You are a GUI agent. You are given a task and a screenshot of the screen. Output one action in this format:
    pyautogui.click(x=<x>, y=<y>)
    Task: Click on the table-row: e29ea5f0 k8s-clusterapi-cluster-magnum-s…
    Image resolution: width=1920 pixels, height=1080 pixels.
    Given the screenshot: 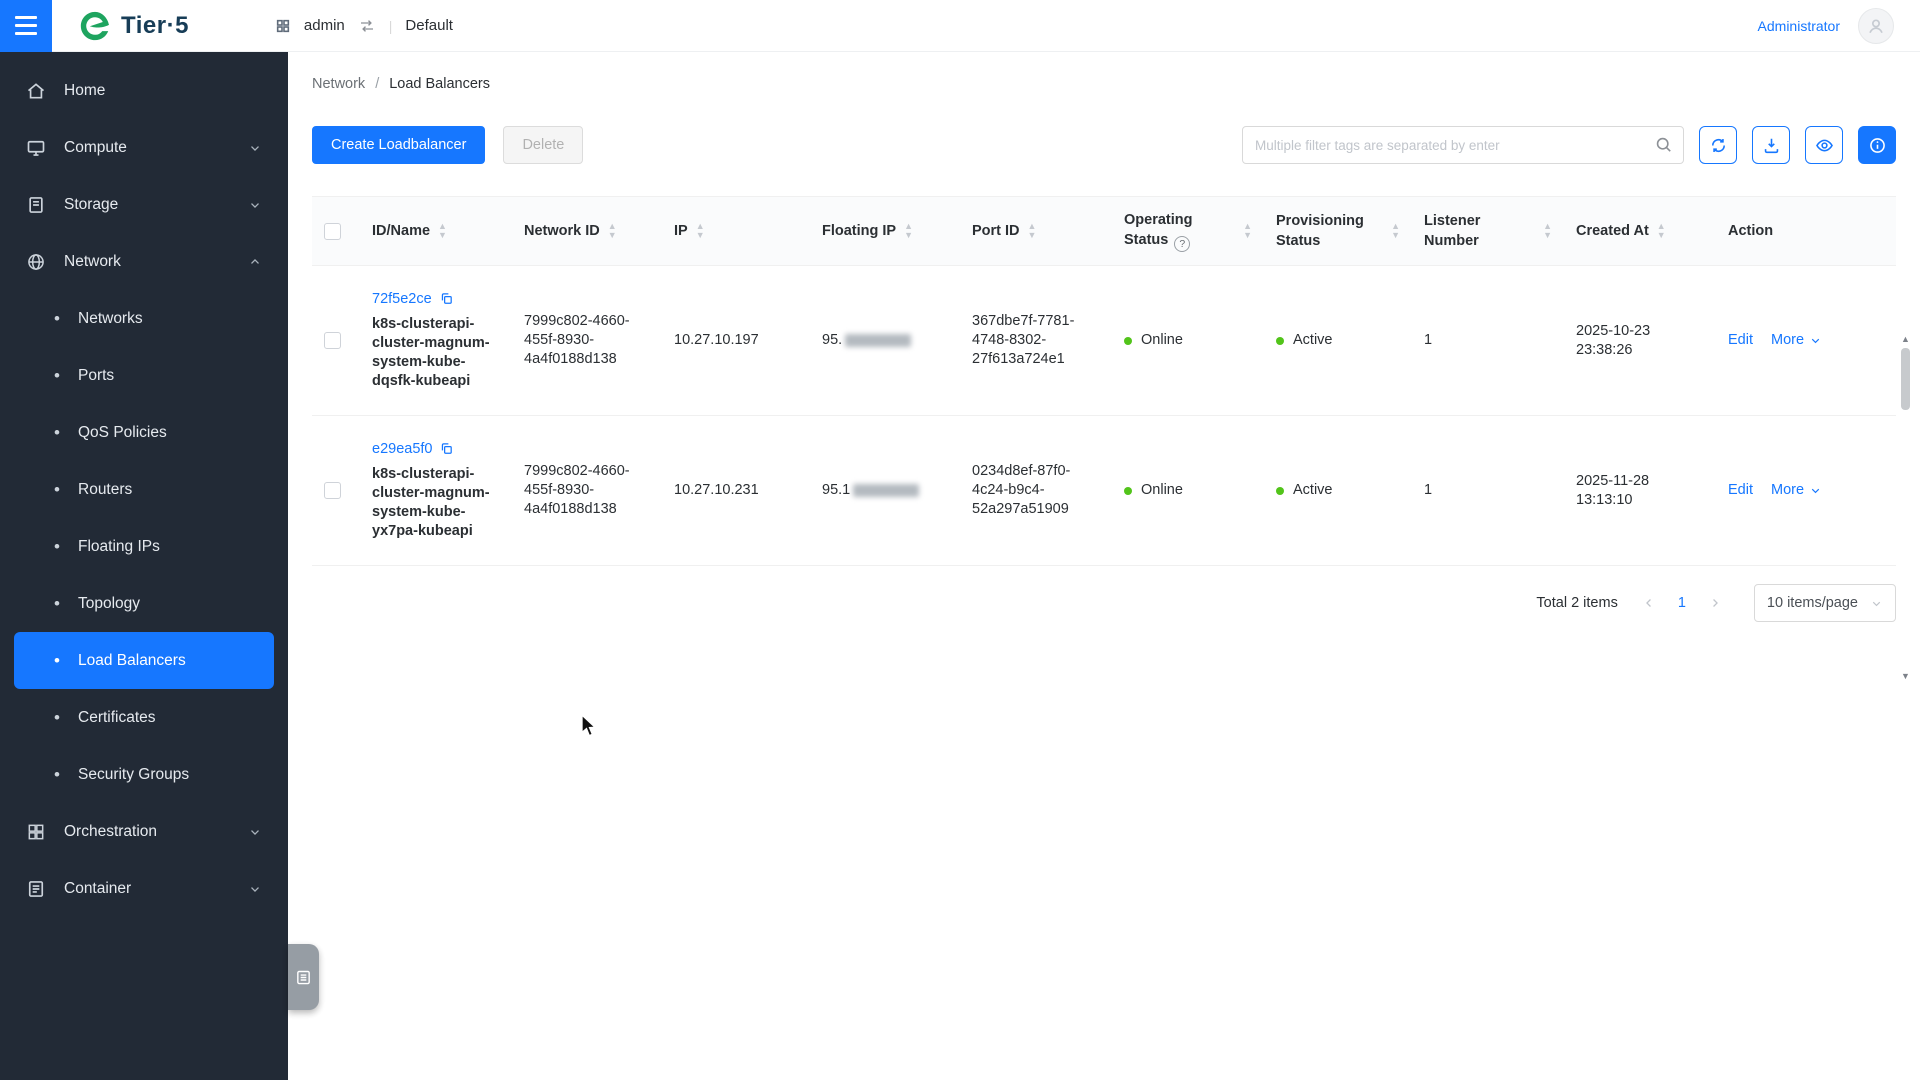 What is the action you would take?
    pyautogui.click(x=1104, y=490)
    